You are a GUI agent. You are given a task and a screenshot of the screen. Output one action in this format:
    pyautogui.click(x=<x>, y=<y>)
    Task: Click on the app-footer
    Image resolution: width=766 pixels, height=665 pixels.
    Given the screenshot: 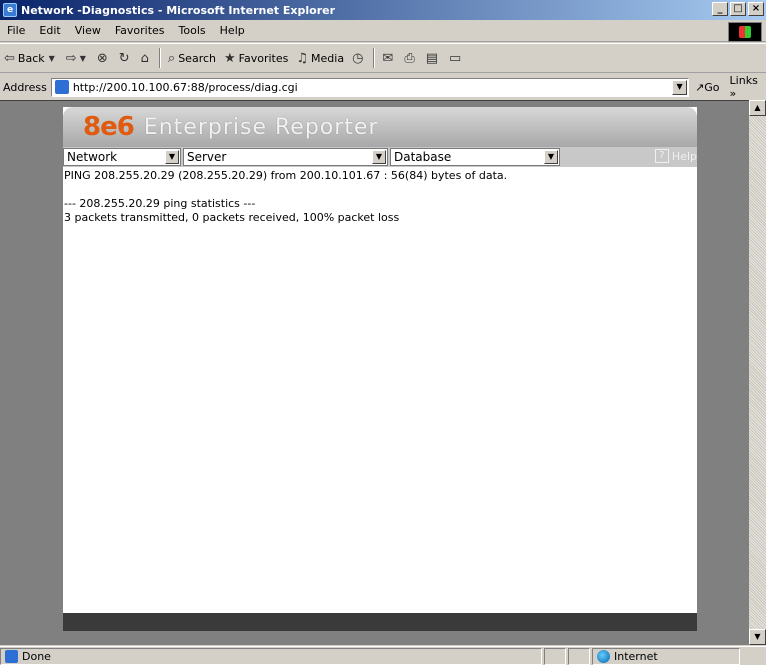 What is the action you would take?
    pyautogui.click(x=380, y=622)
    